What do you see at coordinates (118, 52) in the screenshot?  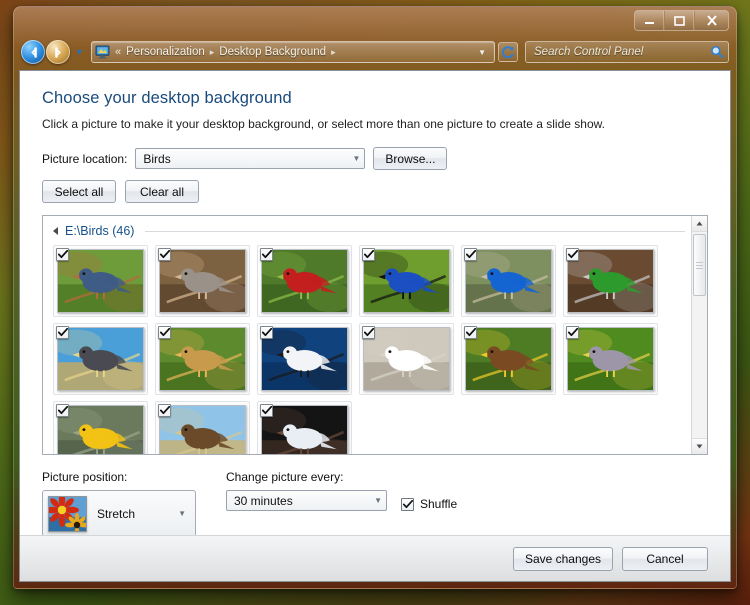 I see `breadcrumb-overflow: «` at bounding box center [118, 52].